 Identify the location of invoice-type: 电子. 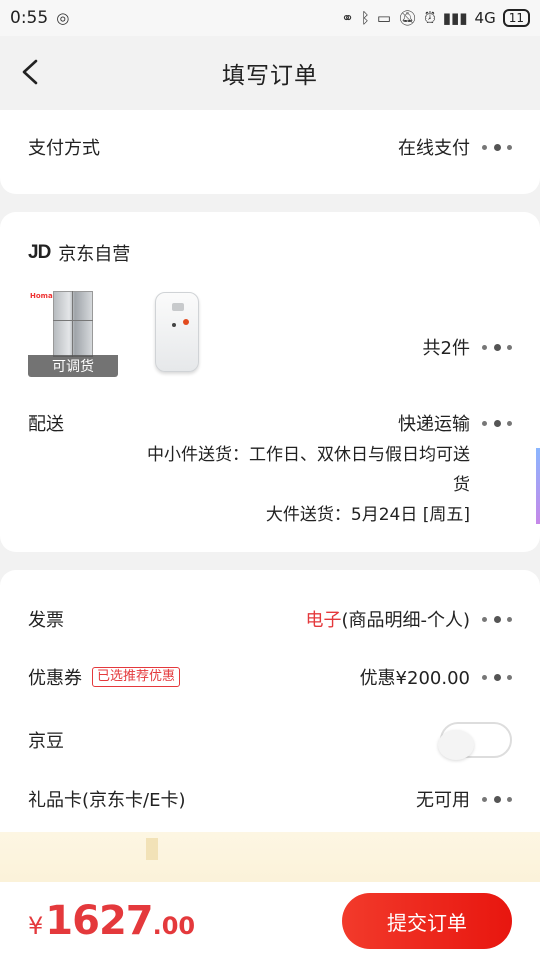
(323, 620).